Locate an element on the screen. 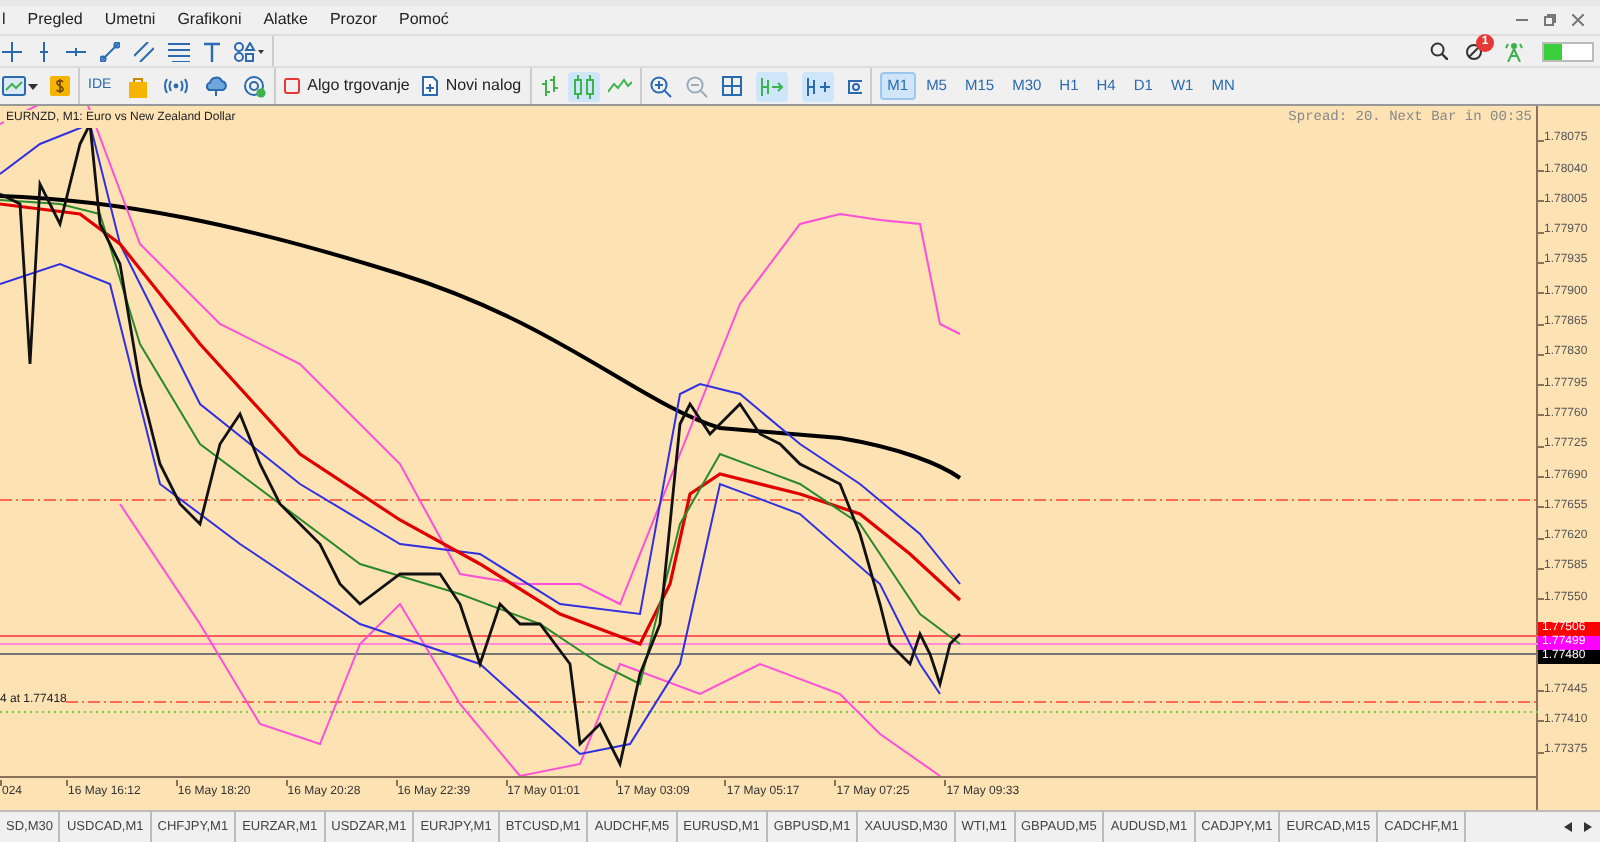 This screenshot has width=1600, height=842. menu-item: Umetni is located at coordinates (130, 20).